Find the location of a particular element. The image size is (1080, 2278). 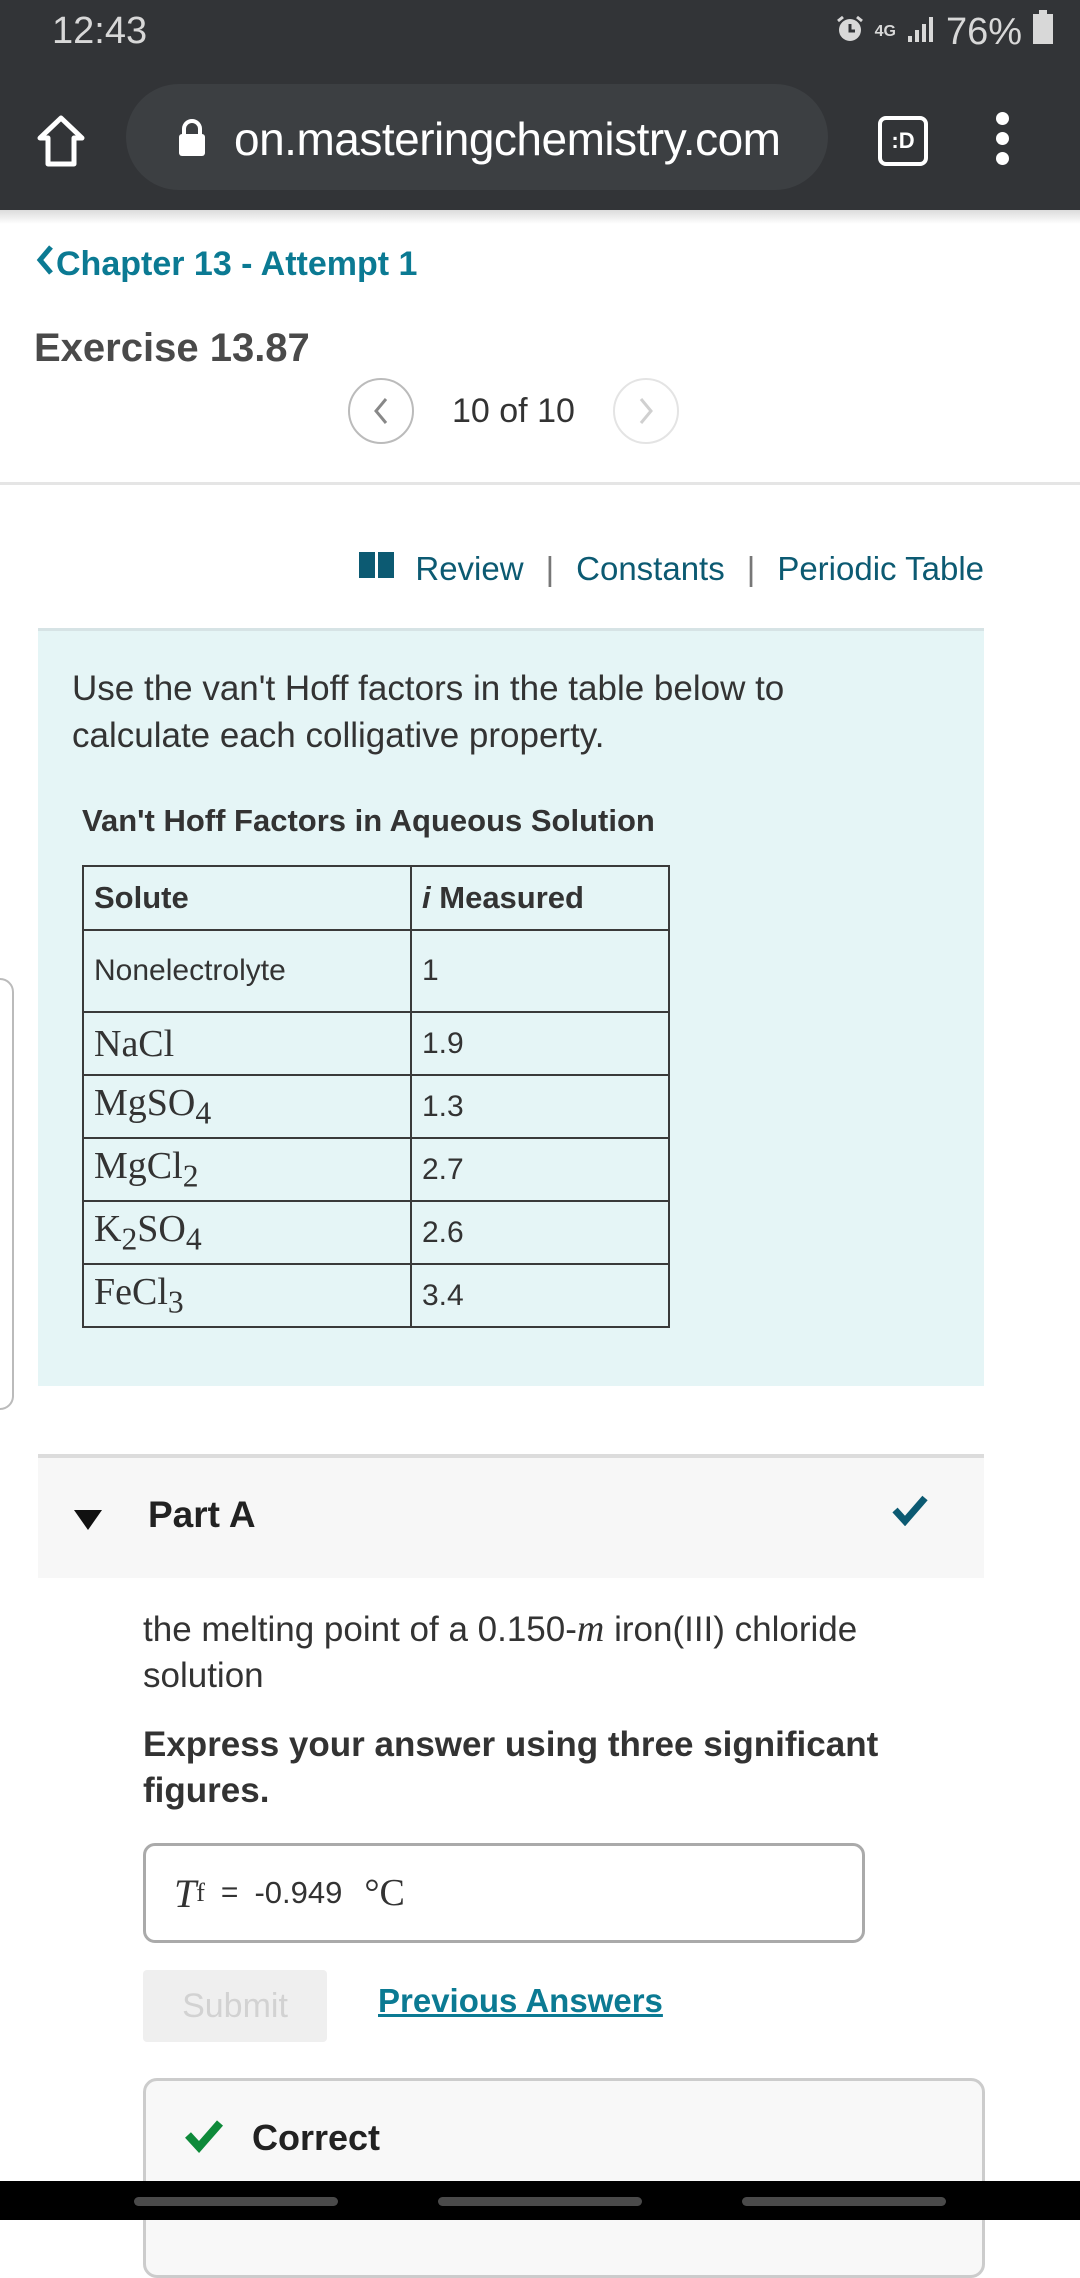

system-nav-bar is located at coordinates (540, 2200).